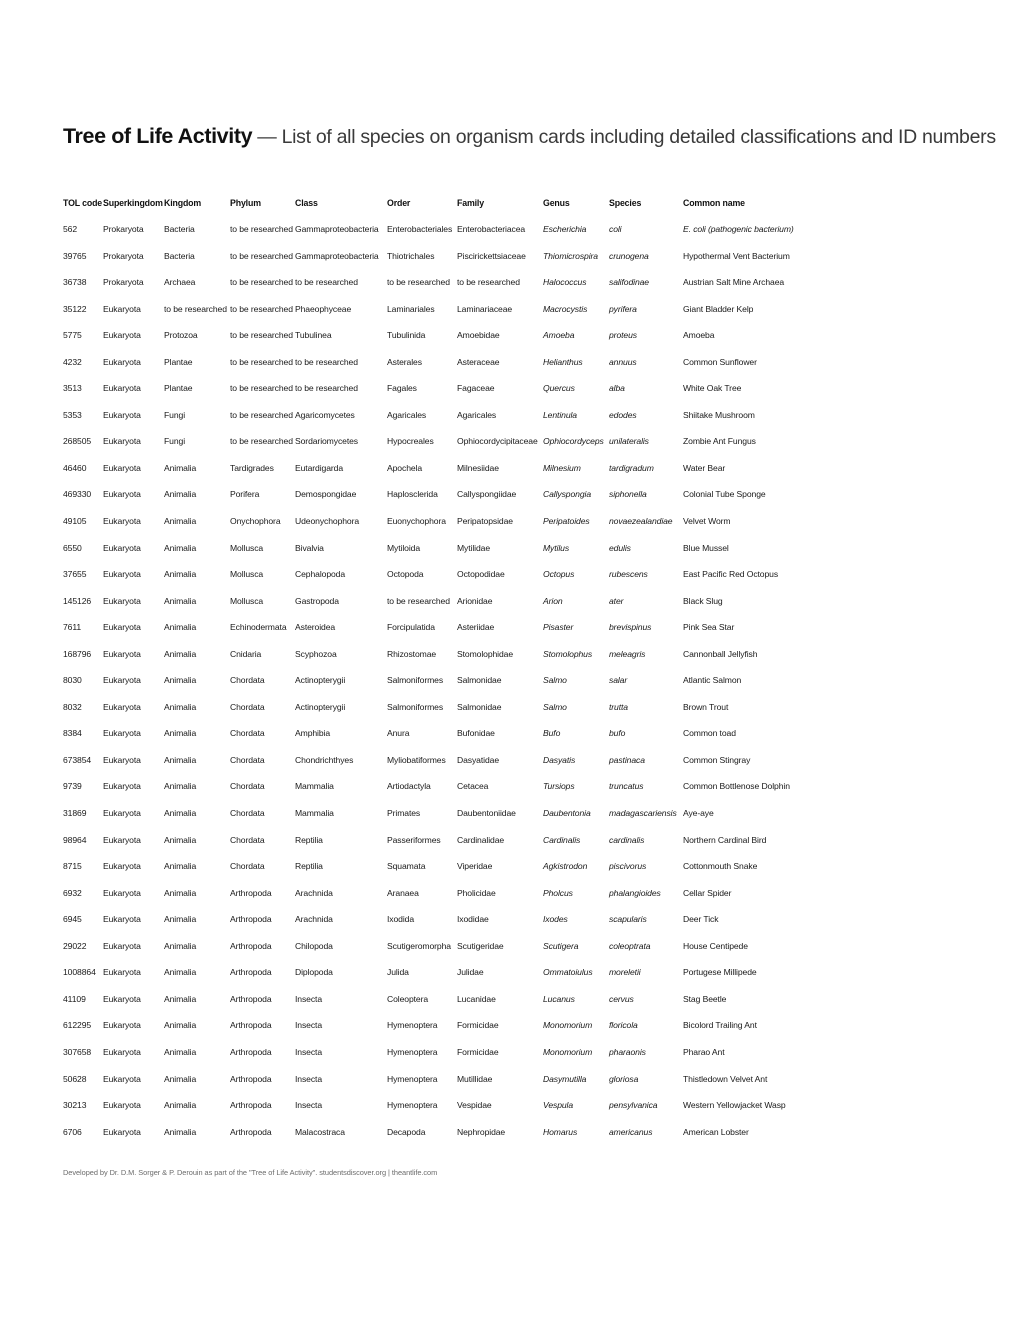  Describe the element at coordinates (419, 945) in the screenshot. I see `cell-order: Scutigeromorpha` at that location.